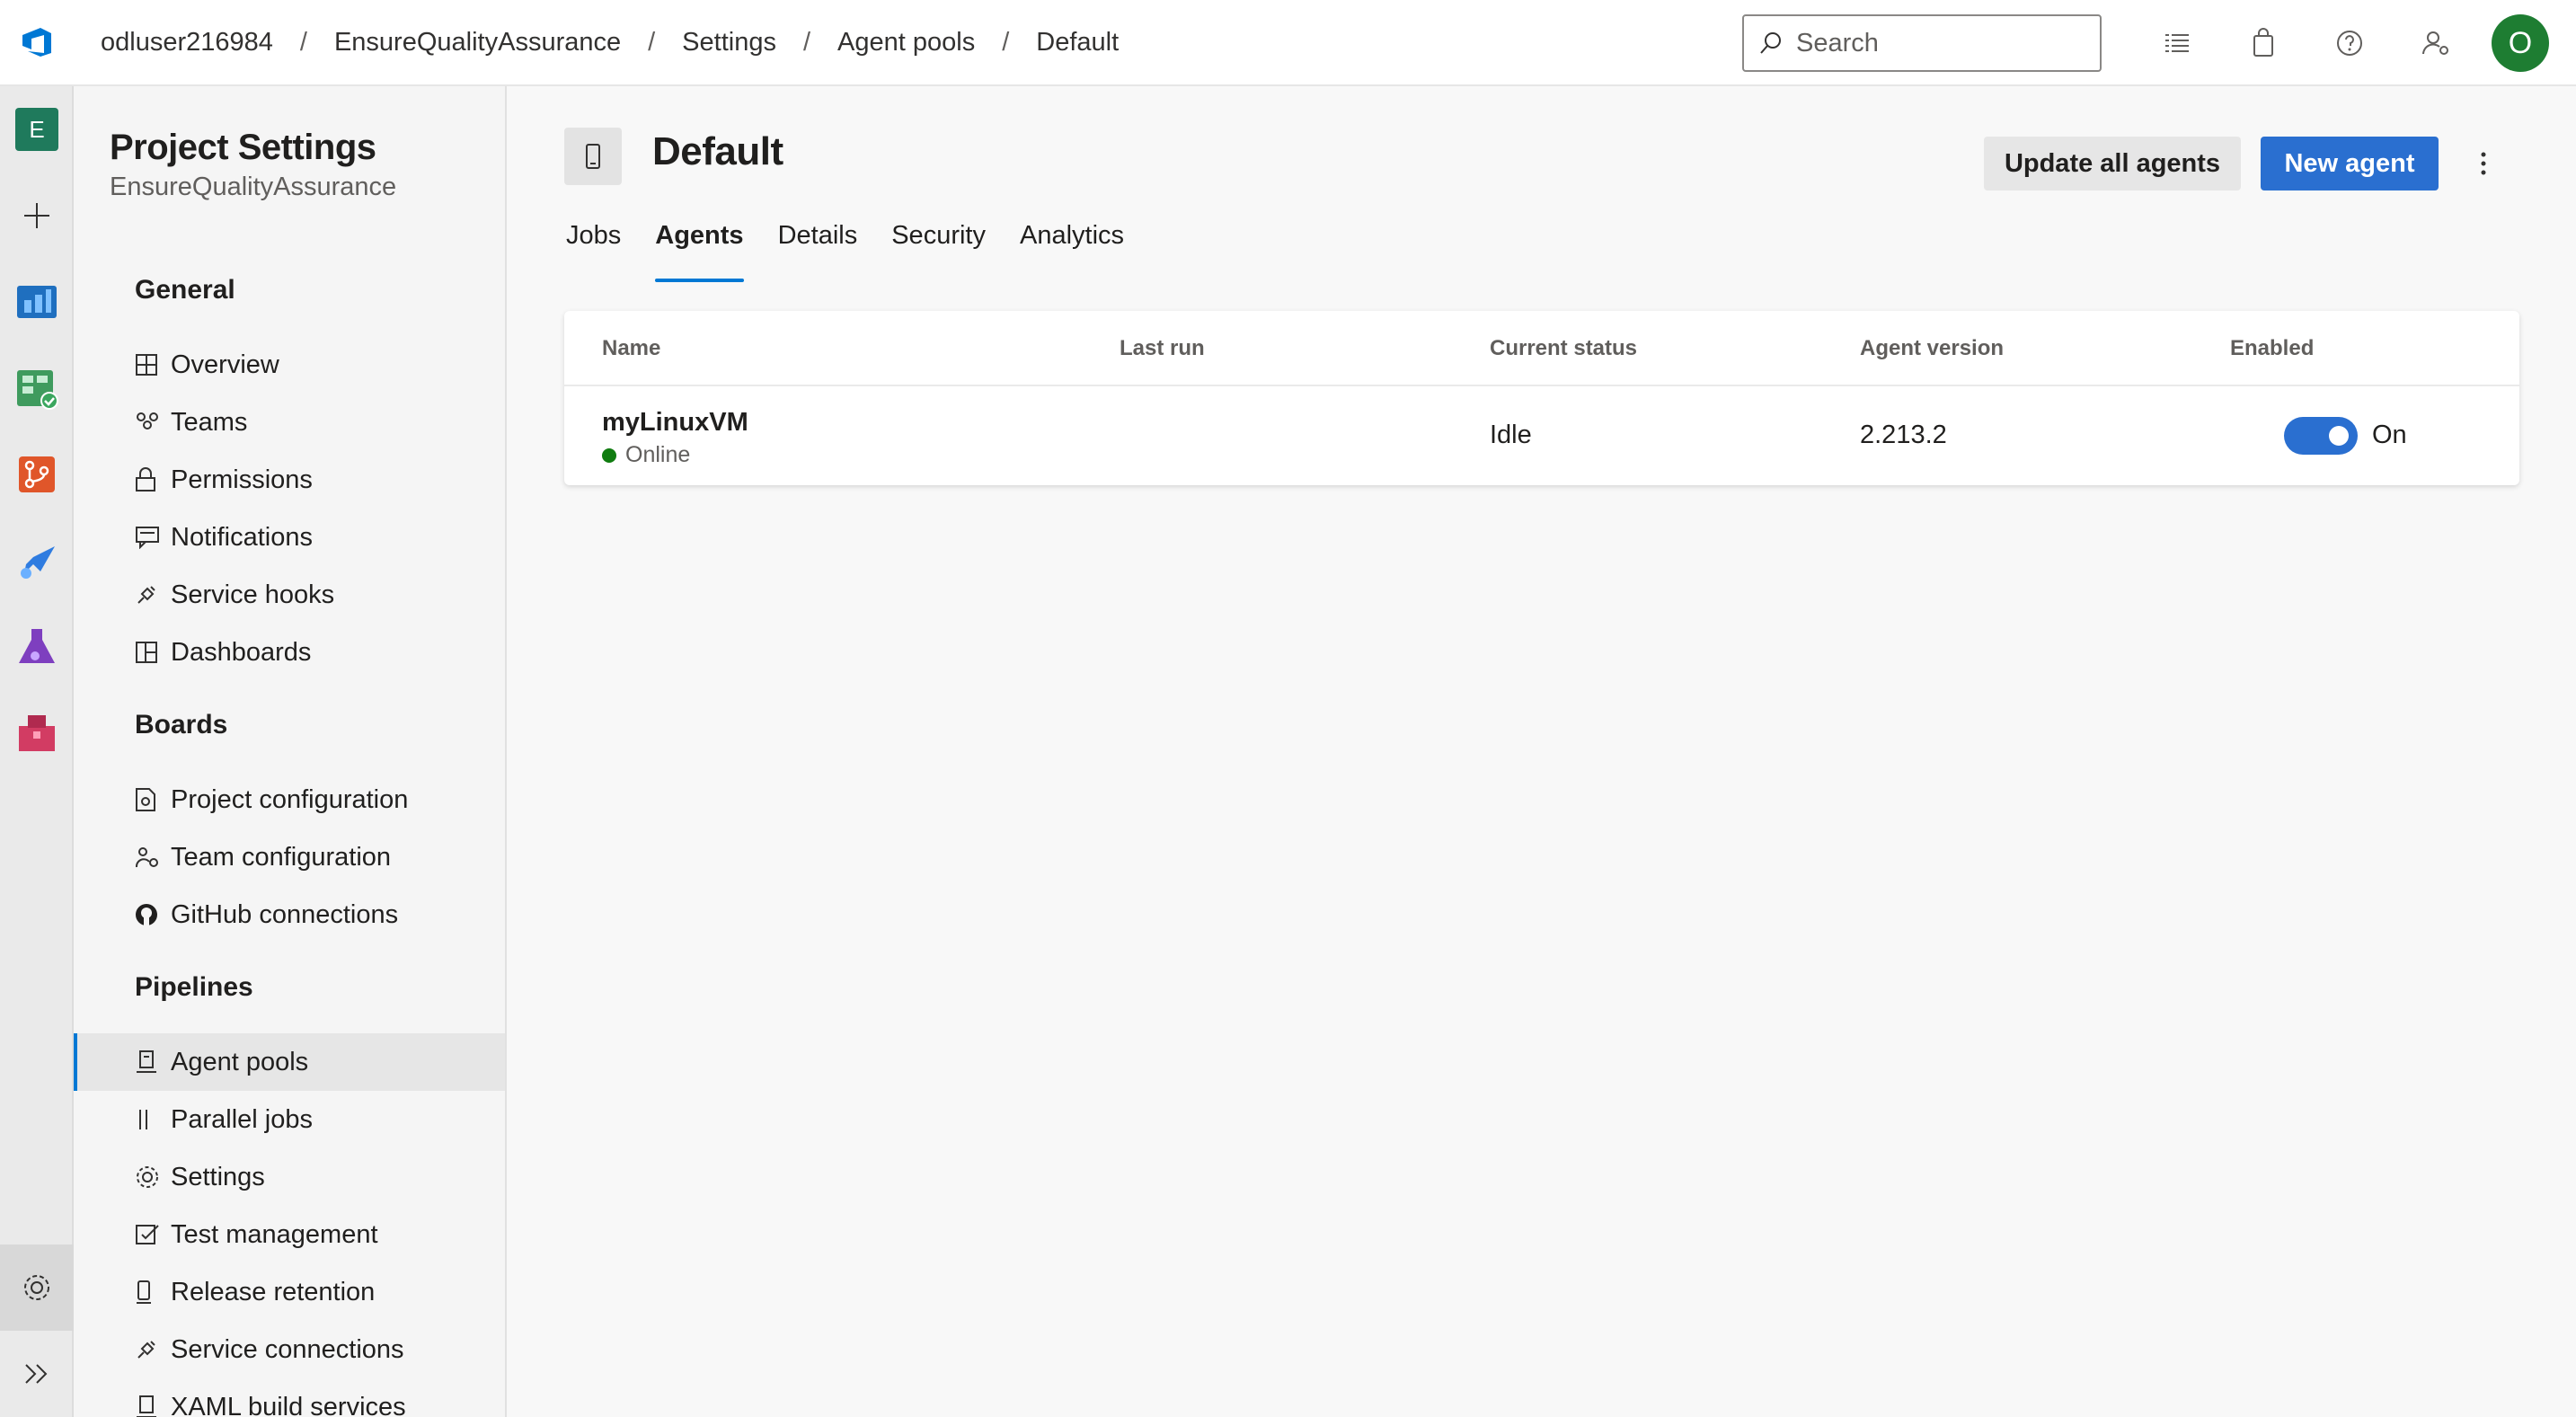 The height and width of the screenshot is (1417, 2576). Describe the element at coordinates (2520, 43) in the screenshot. I see `user-avatar: O` at that location.